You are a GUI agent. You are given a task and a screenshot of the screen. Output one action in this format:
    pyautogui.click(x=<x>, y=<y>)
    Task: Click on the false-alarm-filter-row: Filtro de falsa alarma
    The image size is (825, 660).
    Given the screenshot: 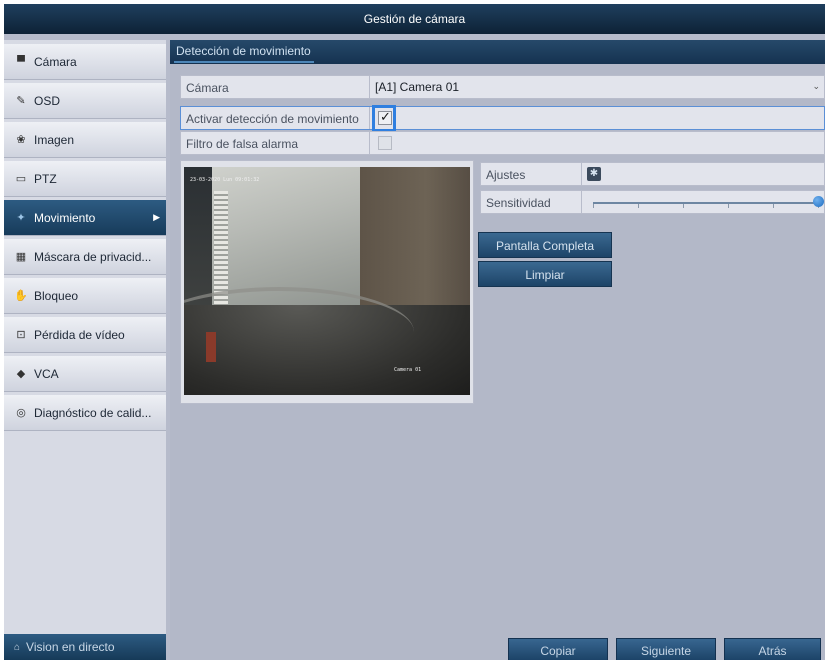 What is the action you would take?
    pyautogui.click(x=502, y=143)
    